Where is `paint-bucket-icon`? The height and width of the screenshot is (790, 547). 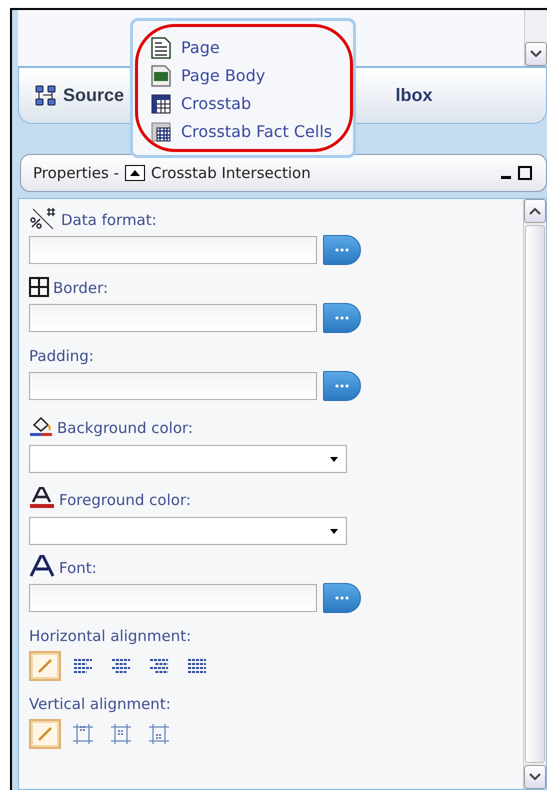 paint-bucket-icon is located at coordinates (41, 426).